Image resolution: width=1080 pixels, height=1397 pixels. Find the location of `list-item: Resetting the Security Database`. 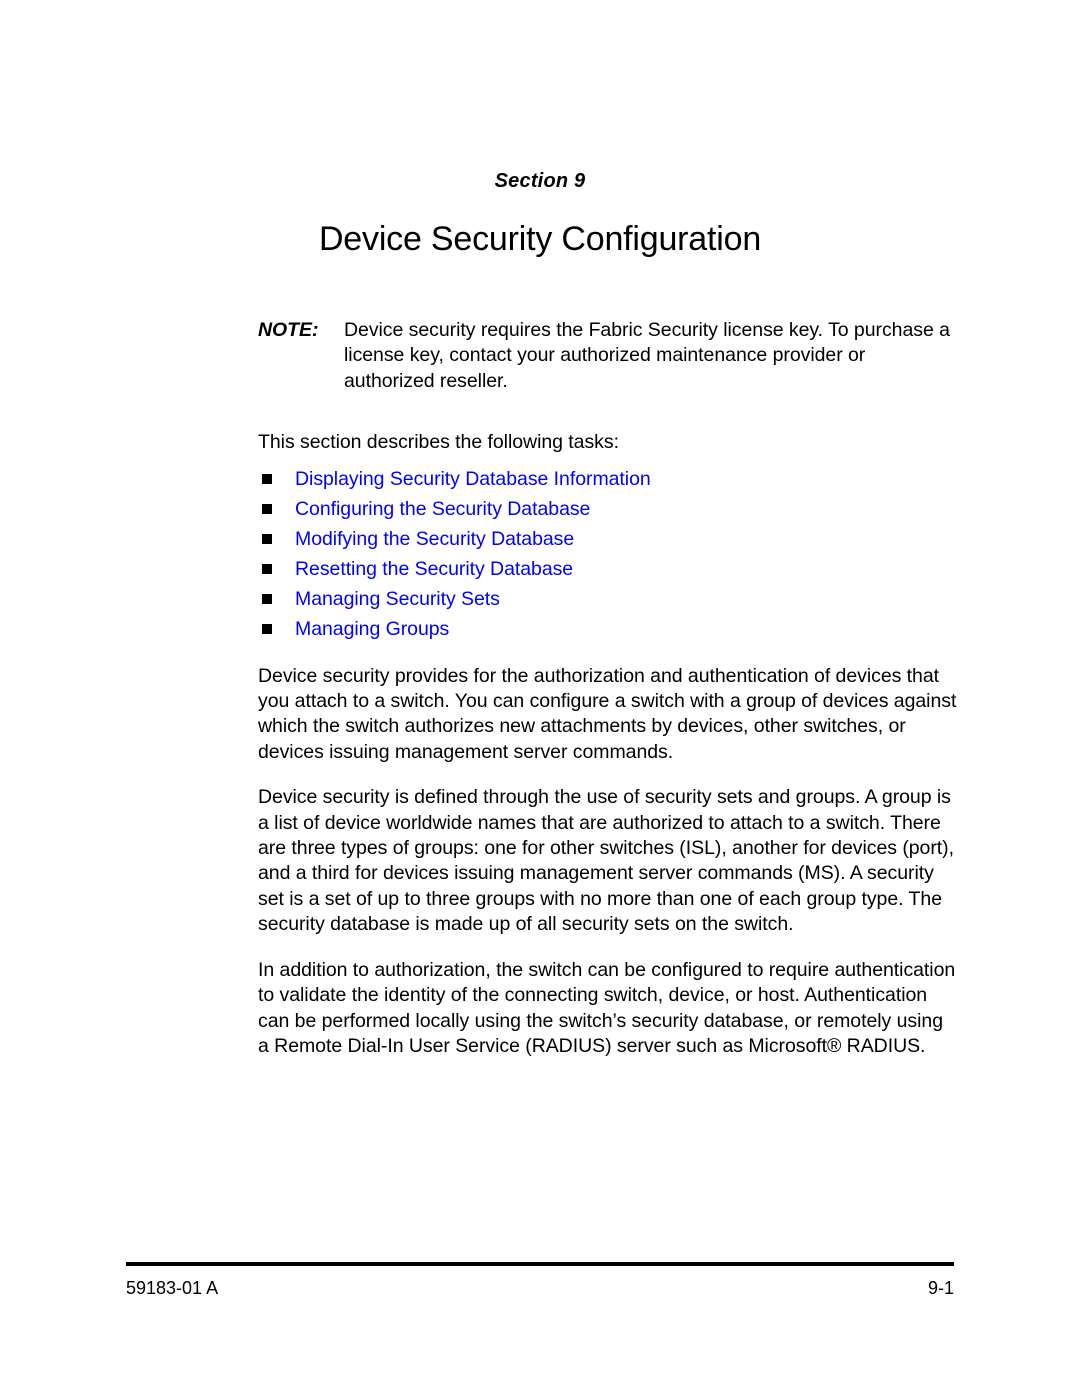

list-item: Resetting the Security Database is located at coordinates (608, 569).